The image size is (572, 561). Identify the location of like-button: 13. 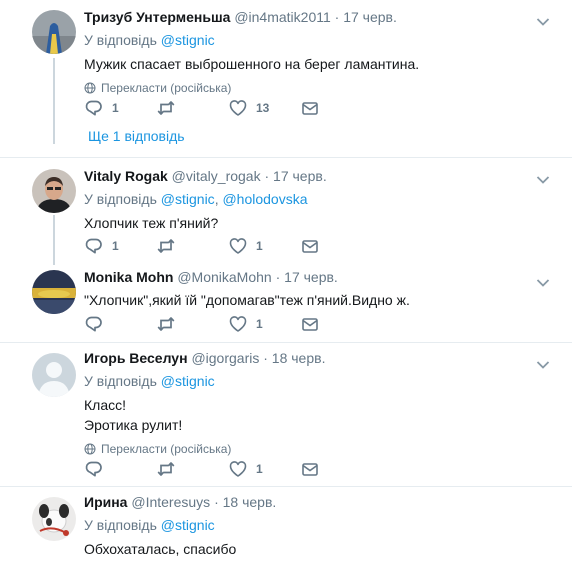
(248, 108).